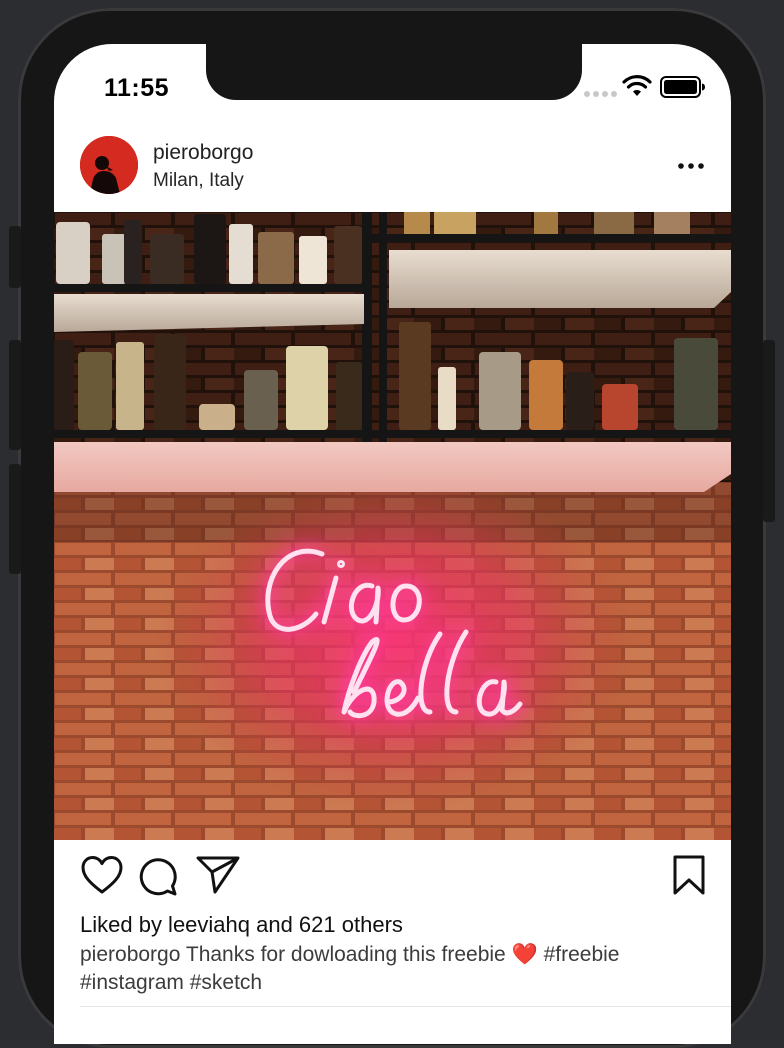 This screenshot has width=784, height=1048. I want to click on more-options-icon, so click(691, 166).